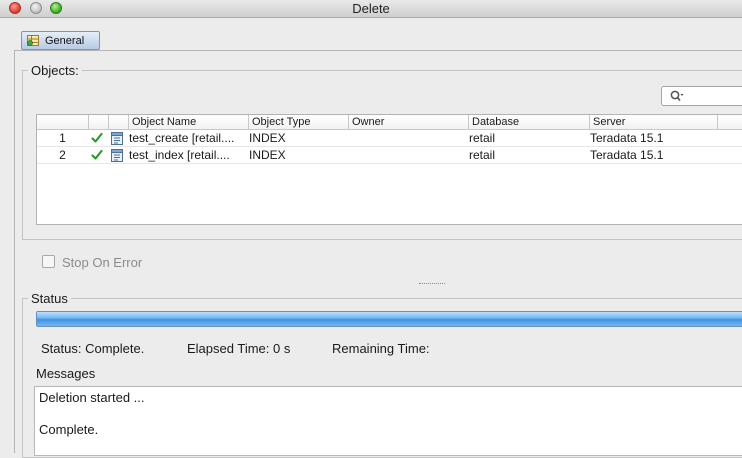 The width and height of the screenshot is (742, 458). What do you see at coordinates (49, 298) in the screenshot?
I see `status-group-title: Status` at bounding box center [49, 298].